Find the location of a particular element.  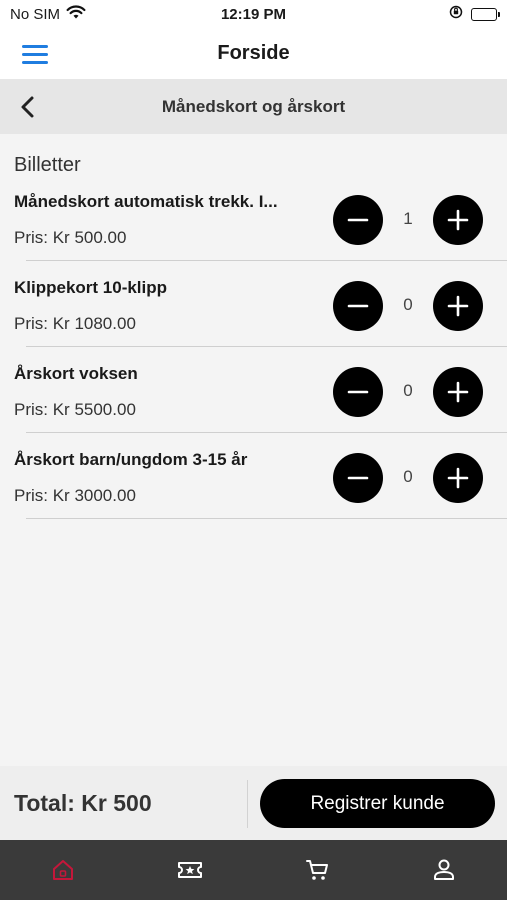

quantity-value: 1 is located at coordinates (408, 218).